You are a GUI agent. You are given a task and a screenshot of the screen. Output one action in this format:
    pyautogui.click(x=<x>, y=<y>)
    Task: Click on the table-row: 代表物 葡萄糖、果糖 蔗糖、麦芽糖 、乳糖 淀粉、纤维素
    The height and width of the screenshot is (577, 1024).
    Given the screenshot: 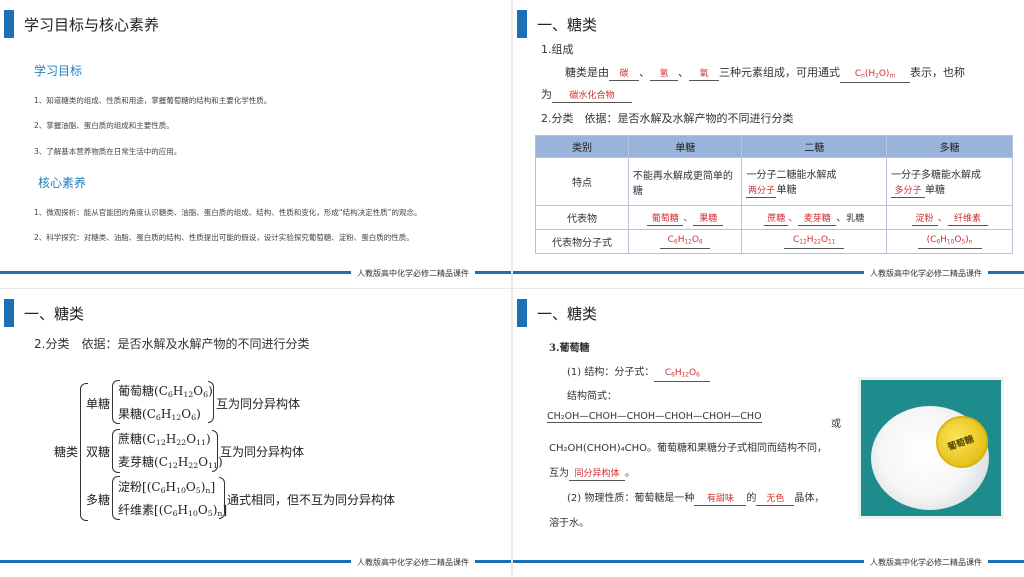 What is the action you would take?
    pyautogui.click(x=774, y=217)
    